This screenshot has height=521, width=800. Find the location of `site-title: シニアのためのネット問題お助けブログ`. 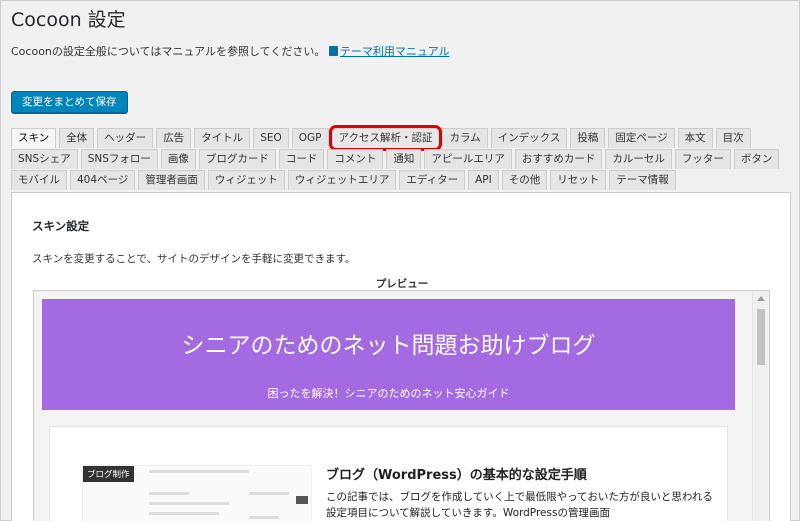

site-title: シニアのためのネット問題お助けブログ is located at coordinates (388, 346).